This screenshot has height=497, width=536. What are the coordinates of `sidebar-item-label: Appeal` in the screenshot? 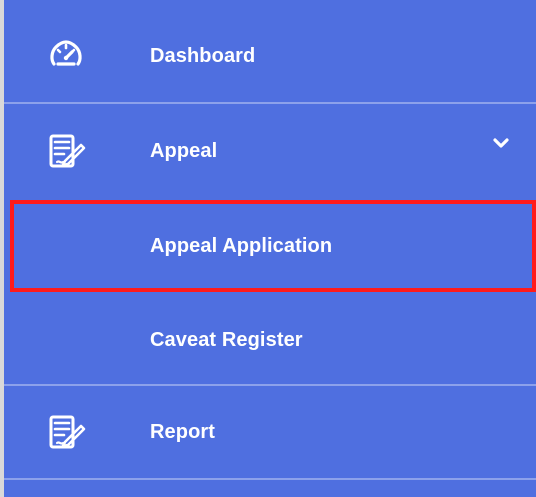 It's located at (184, 150).